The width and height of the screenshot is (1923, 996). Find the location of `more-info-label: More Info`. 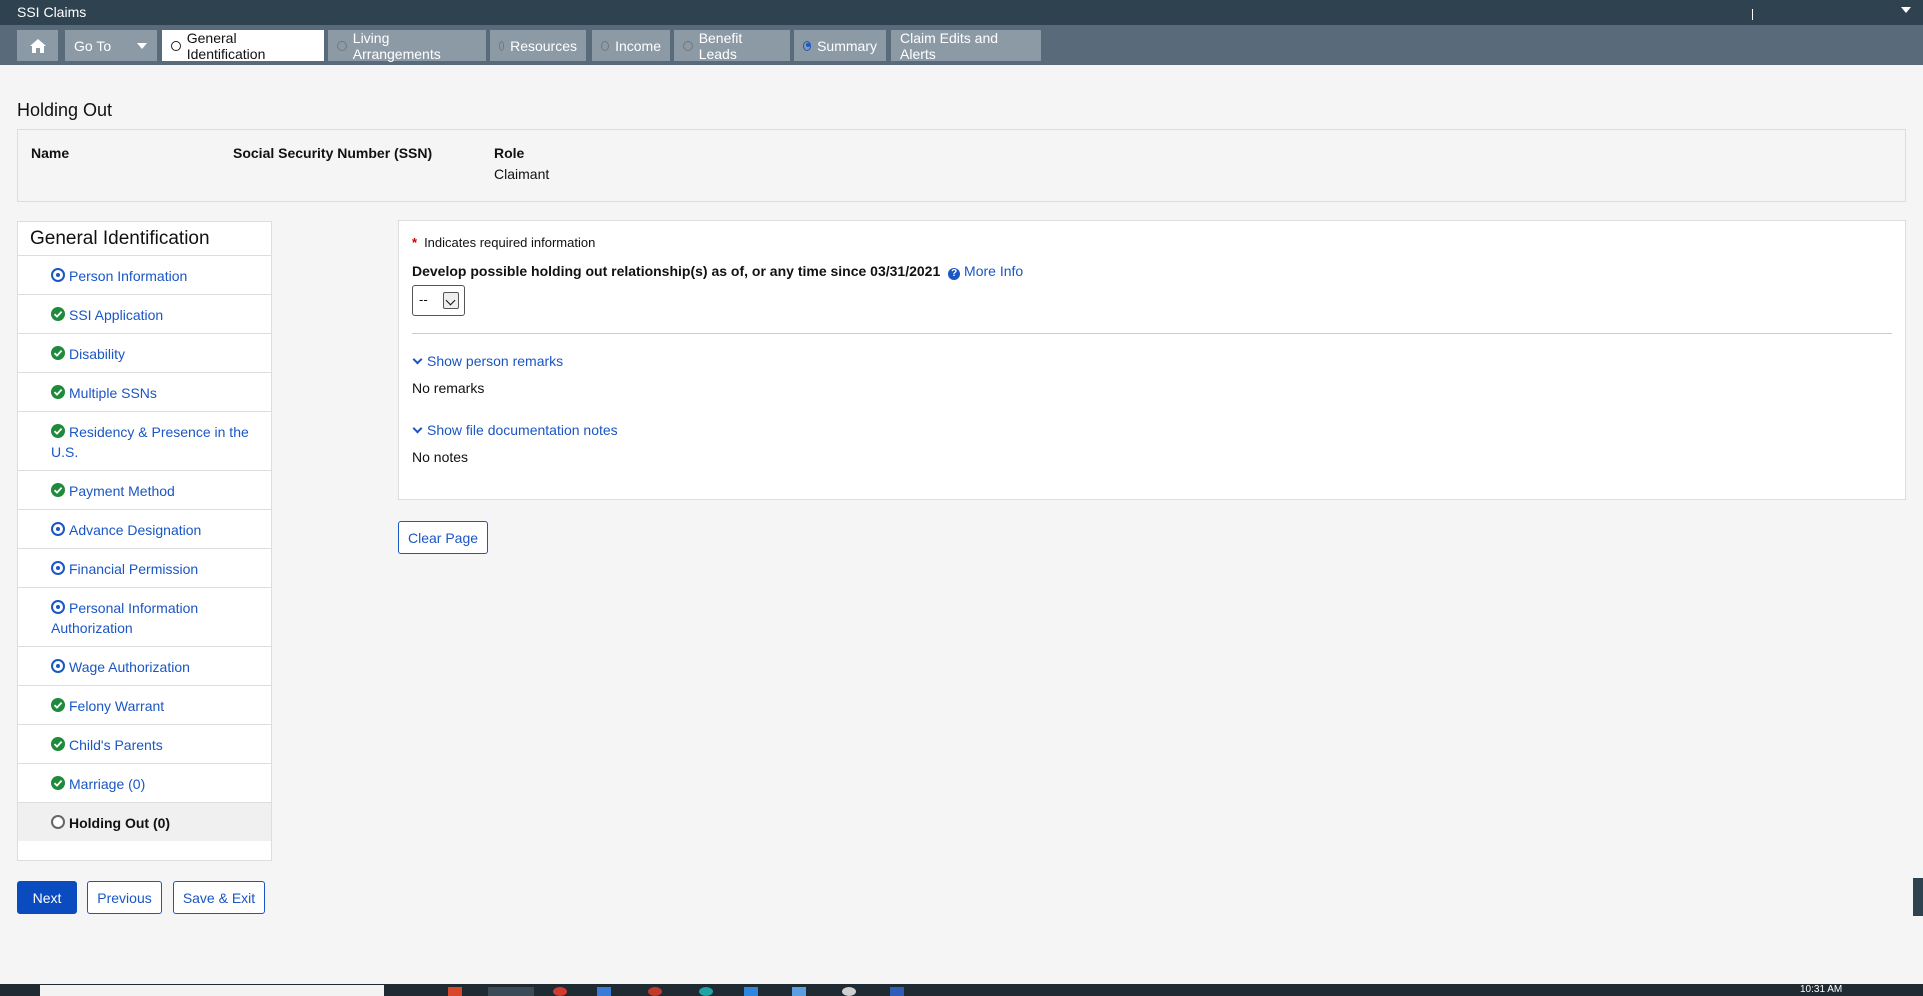

more-info-label: More Info is located at coordinates (994, 271).